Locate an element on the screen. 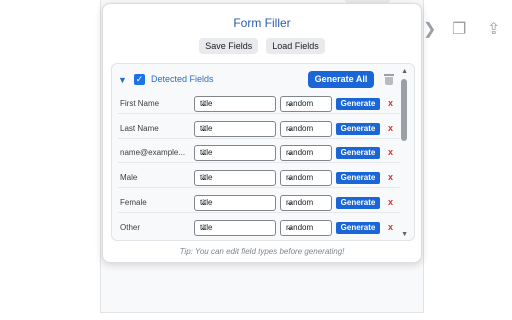 This screenshot has width=512, height=320. field-label: Other is located at coordinates (130, 227).